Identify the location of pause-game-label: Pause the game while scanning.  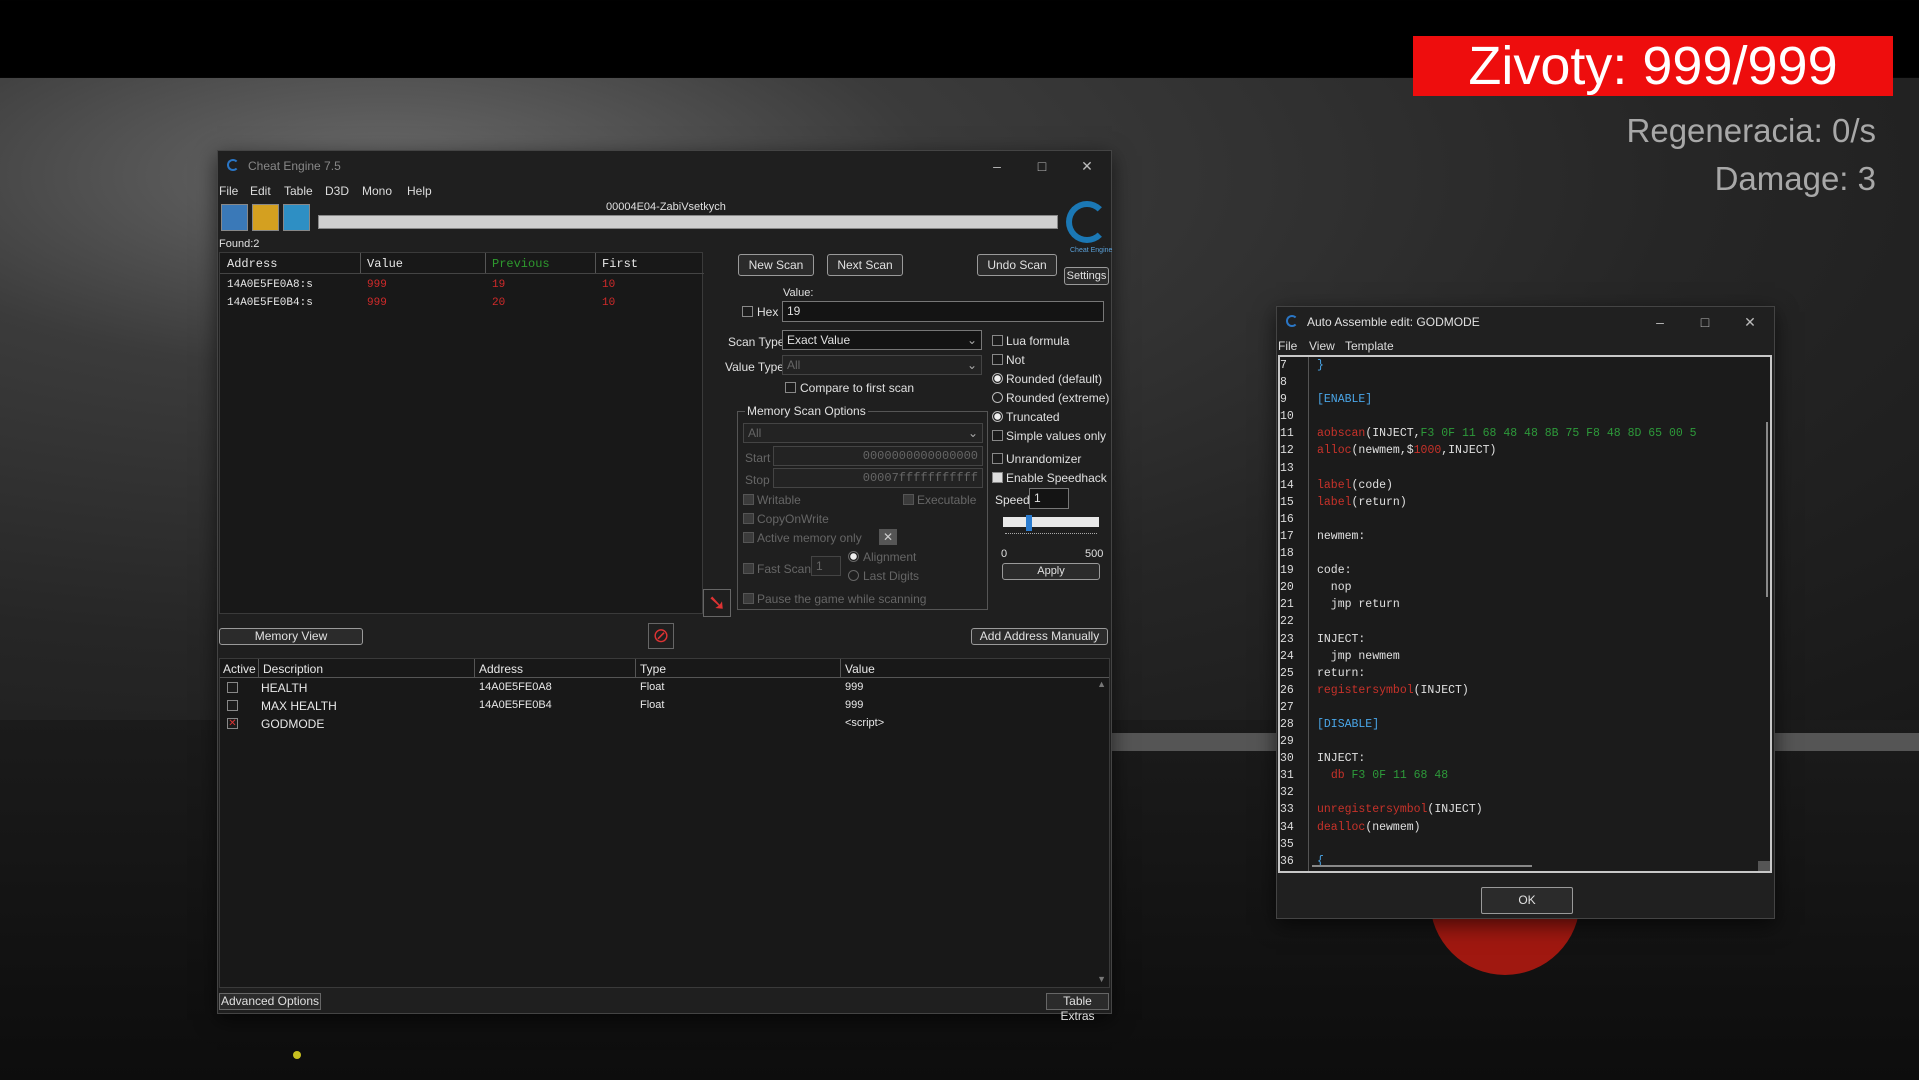
(842, 599).